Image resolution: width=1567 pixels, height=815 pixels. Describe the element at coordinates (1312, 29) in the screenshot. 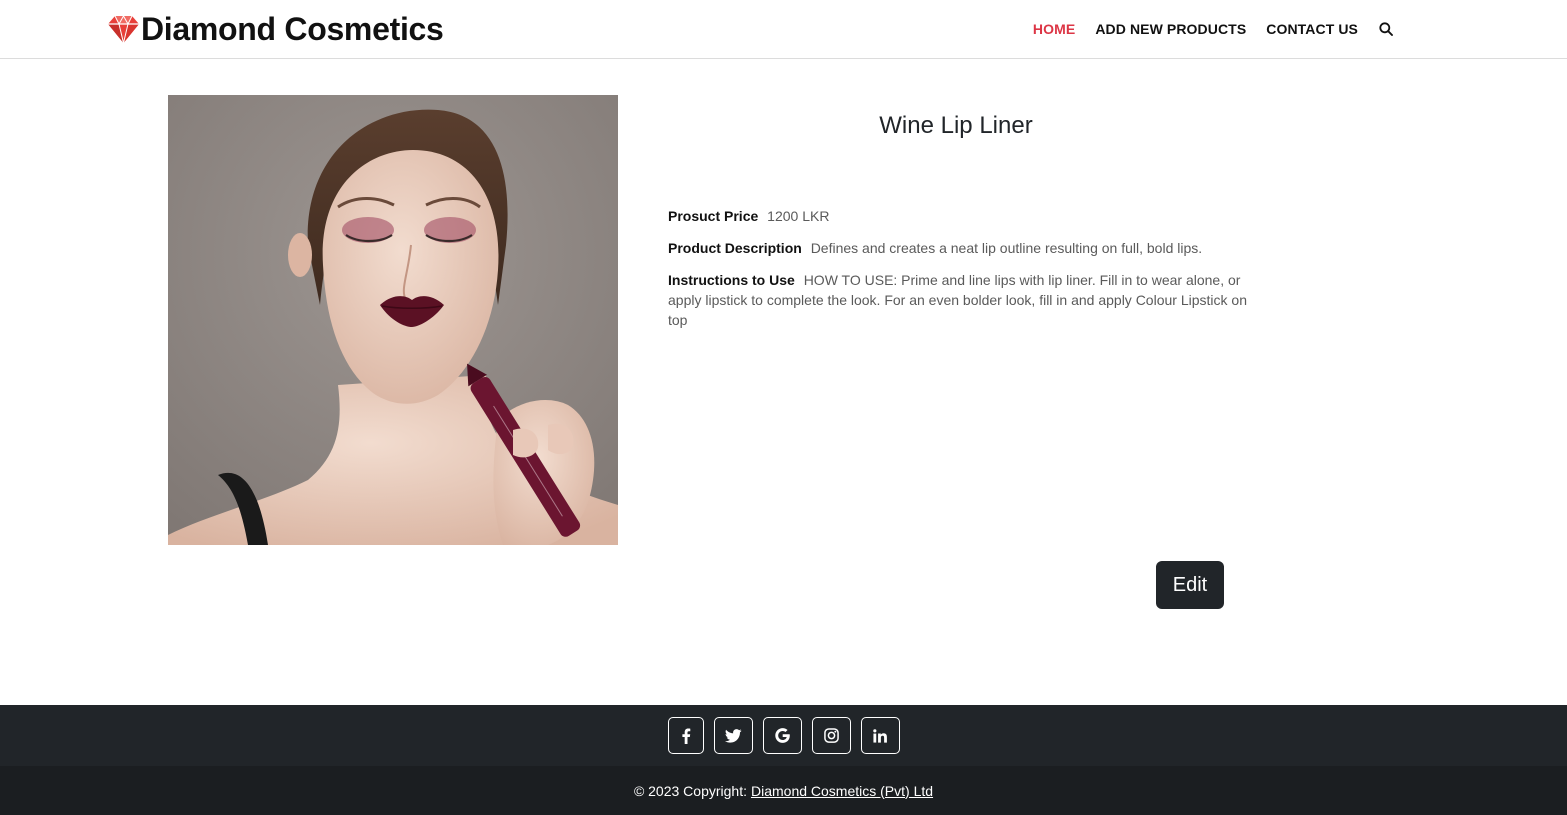

I see `nav-contact-link: CONTACT US` at that location.